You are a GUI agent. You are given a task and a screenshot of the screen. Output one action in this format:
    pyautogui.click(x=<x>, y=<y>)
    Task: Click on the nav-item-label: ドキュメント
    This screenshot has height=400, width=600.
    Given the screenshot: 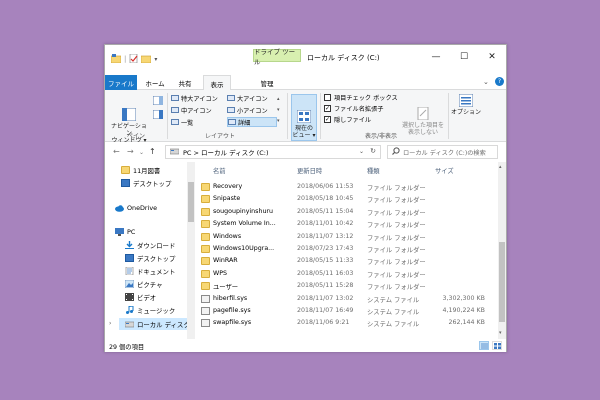 What is the action you would take?
    pyautogui.click(x=156, y=271)
    